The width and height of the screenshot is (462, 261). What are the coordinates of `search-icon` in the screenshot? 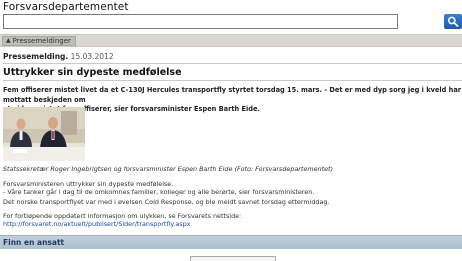 It's located at (453, 21).